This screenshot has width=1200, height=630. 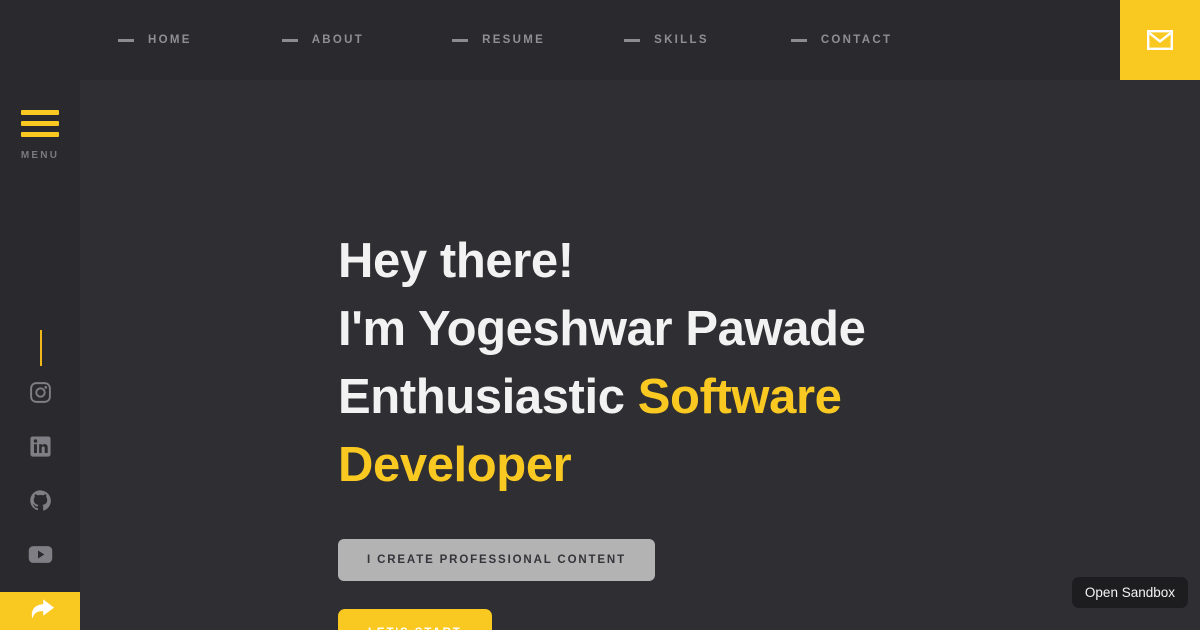 I want to click on top-navigation-bar: HOME ABOUT RESUME SKILLS CONTACT, so click(x=600, y=40).